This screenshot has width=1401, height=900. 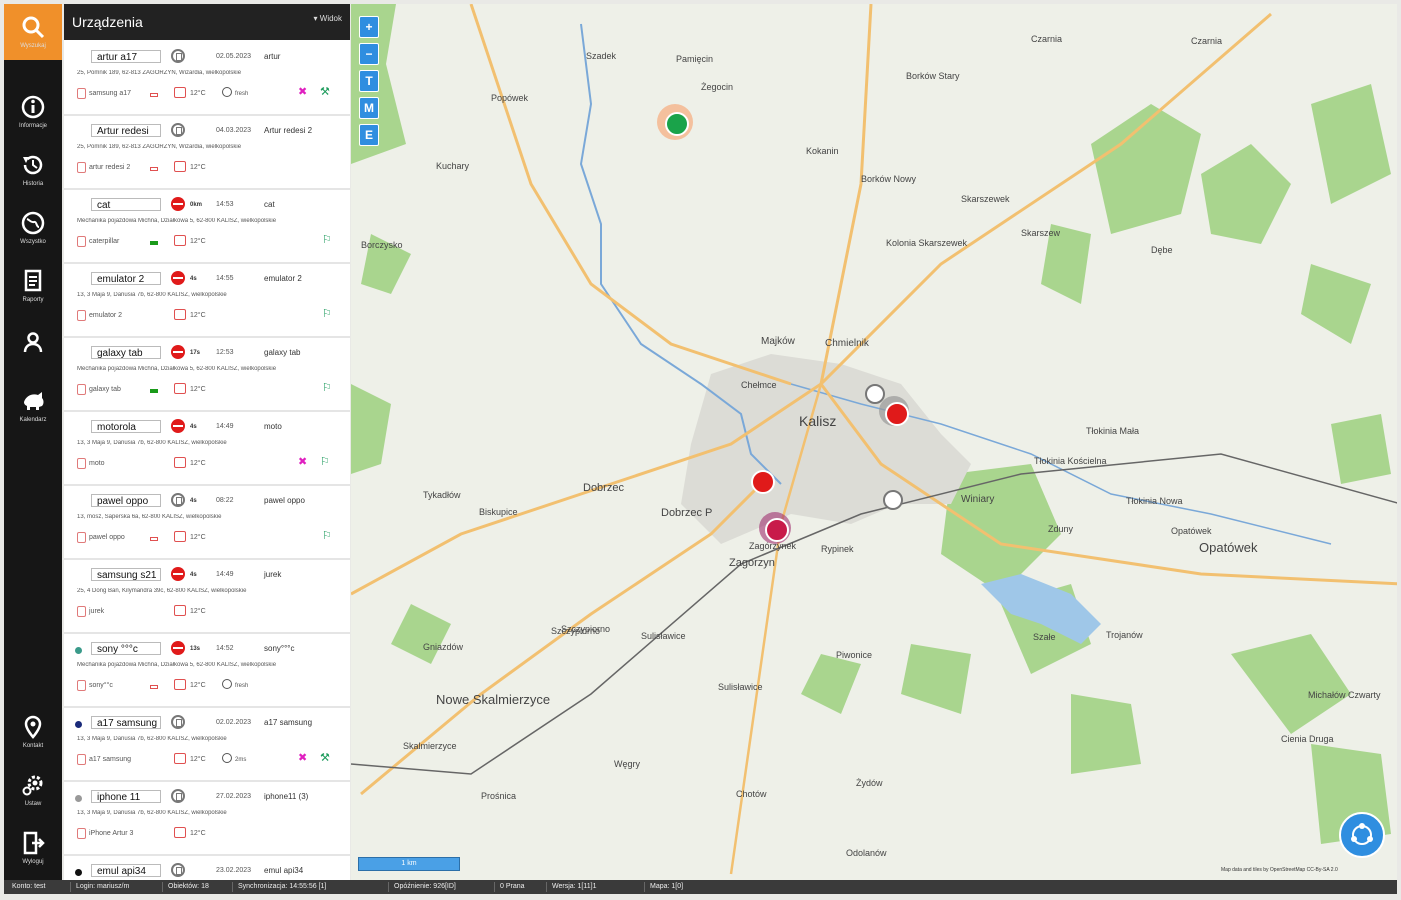 What do you see at coordinates (225, 426) in the screenshot?
I see `device-time: 14:49` at bounding box center [225, 426].